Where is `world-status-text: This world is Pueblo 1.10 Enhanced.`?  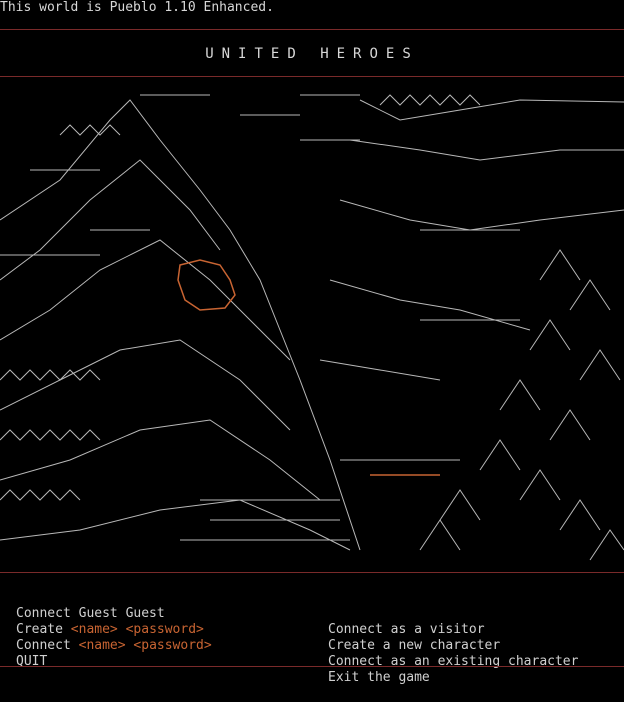
world-status-text: This world is Pueblo 1.10 Enhanced. is located at coordinates (137, 7).